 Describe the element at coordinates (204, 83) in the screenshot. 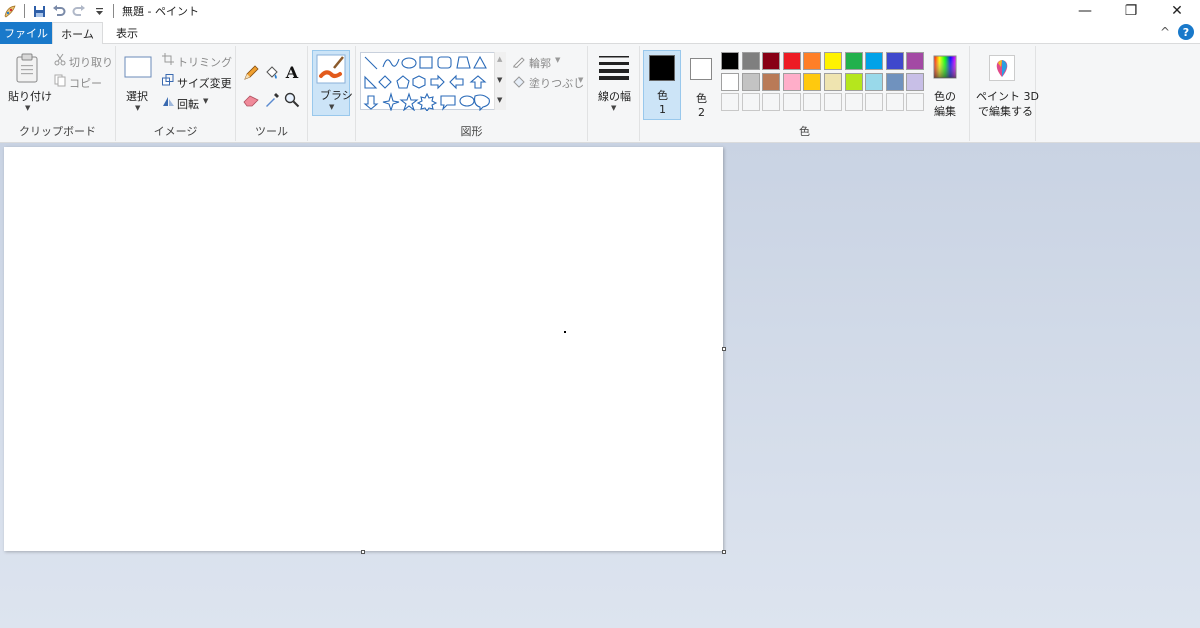

I see `resize-button: サイズ変更` at that location.